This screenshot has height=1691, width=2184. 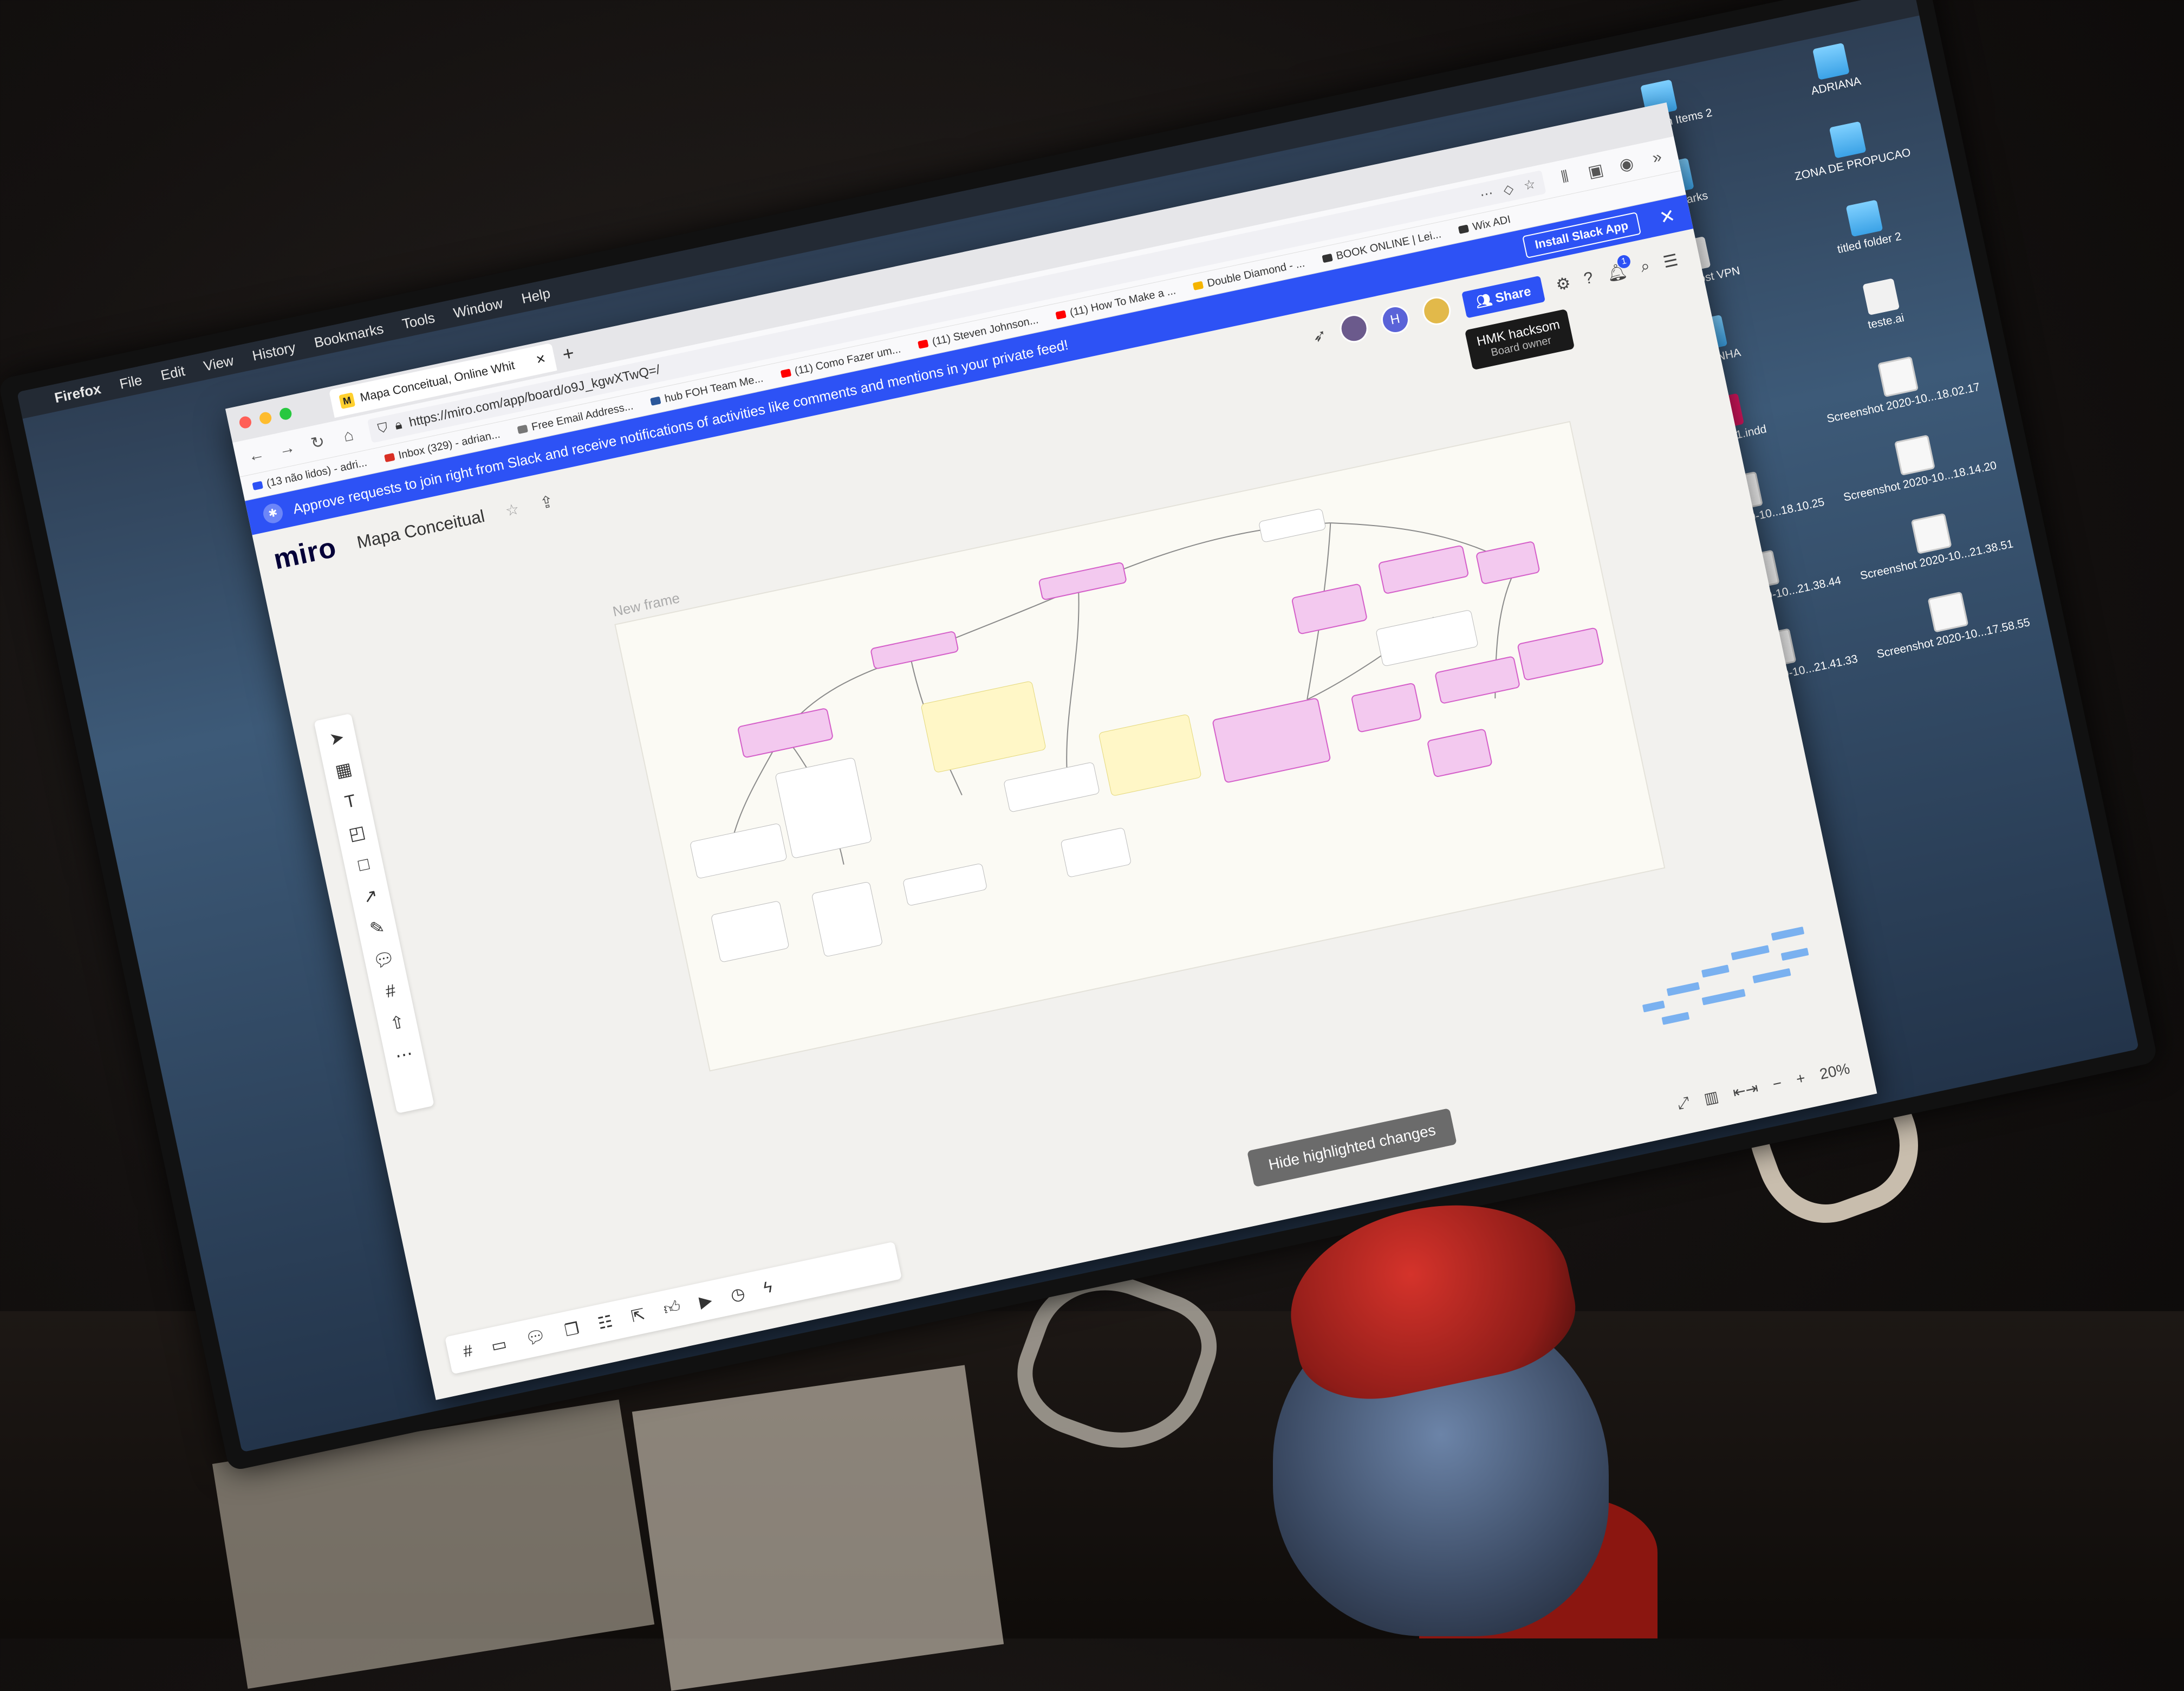 What do you see at coordinates (768, 1288) in the screenshot?
I see `activity-icon: ϟ` at bounding box center [768, 1288].